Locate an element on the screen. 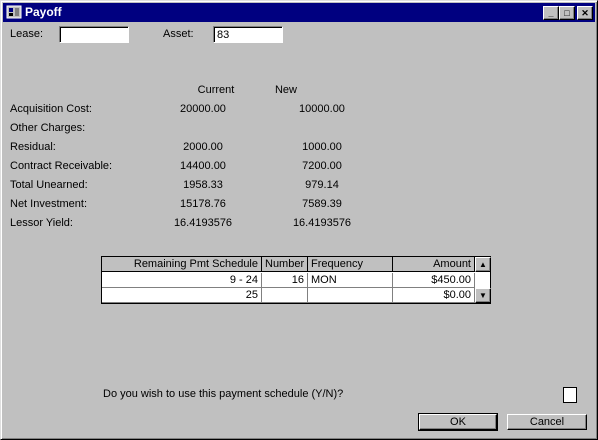  grid-header-frequency: Frequency is located at coordinates (350, 264).